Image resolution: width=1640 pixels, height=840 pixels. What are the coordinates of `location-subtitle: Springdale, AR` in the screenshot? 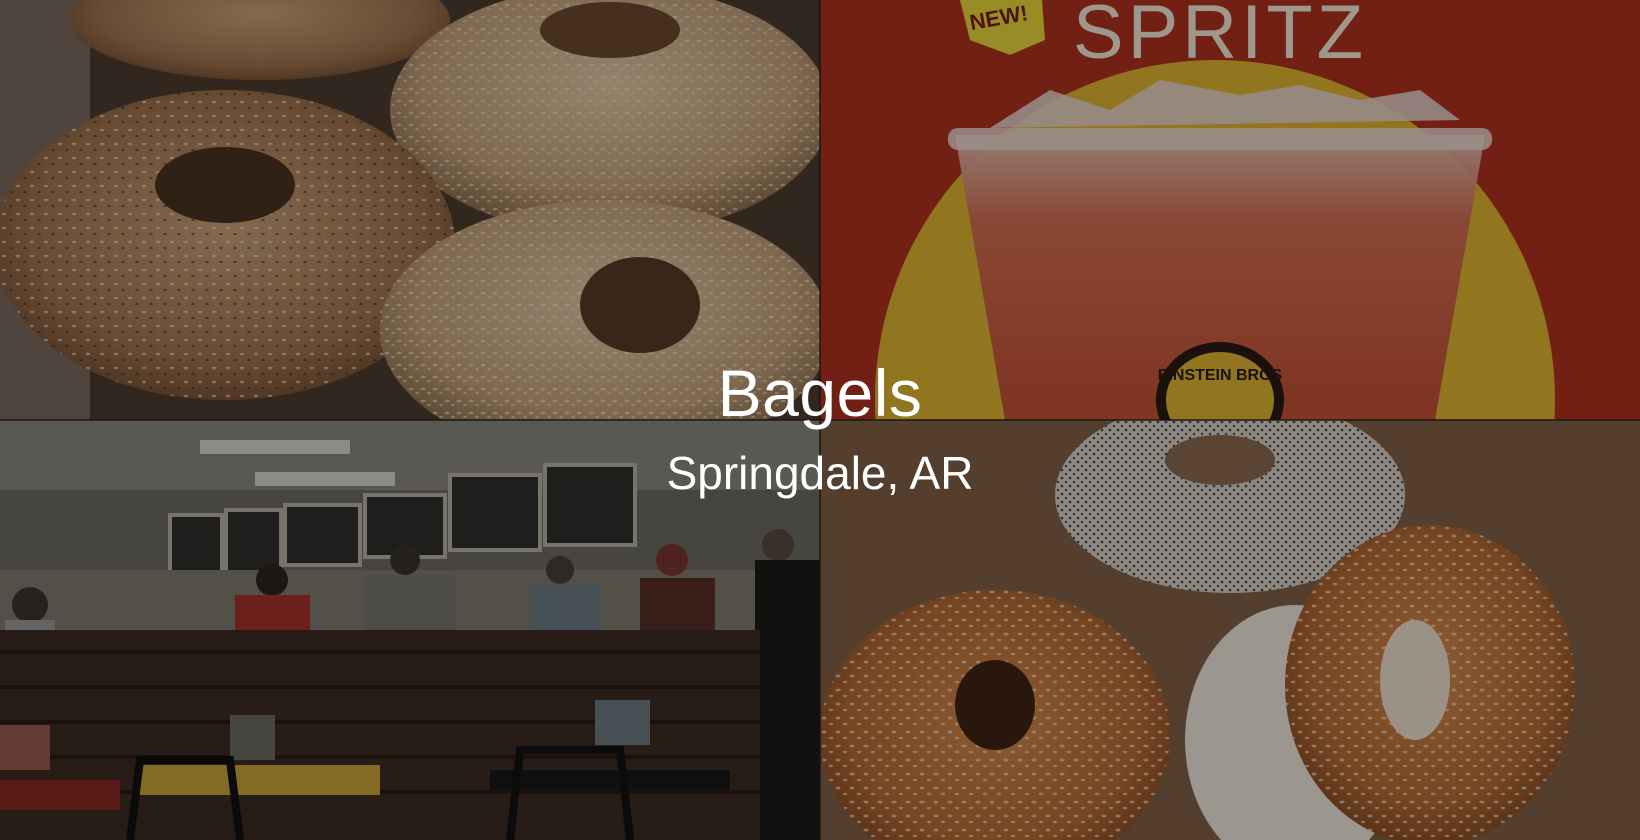 It's located at (820, 473).